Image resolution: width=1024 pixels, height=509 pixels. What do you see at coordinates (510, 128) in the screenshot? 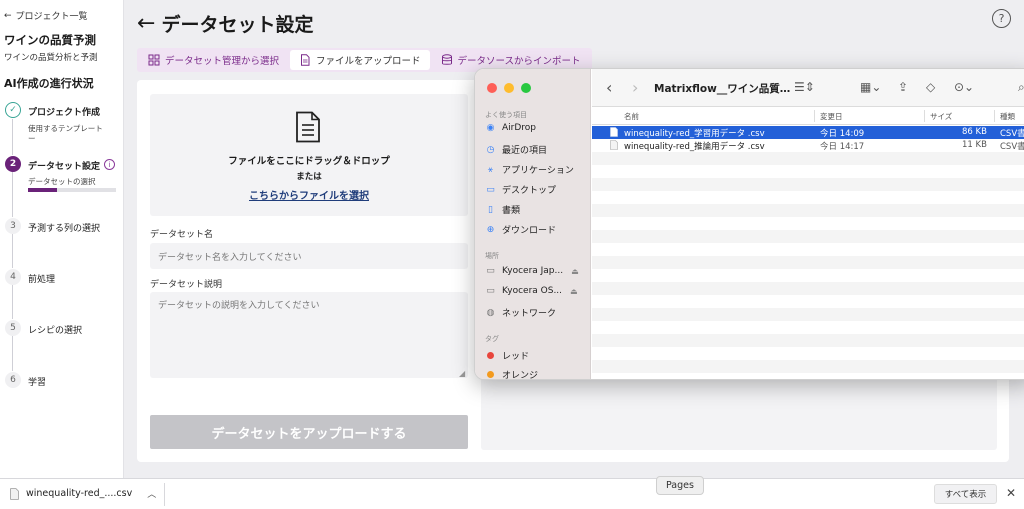
I see `sidebar-item-airdrop: ◉ AirDrop` at bounding box center [510, 128].